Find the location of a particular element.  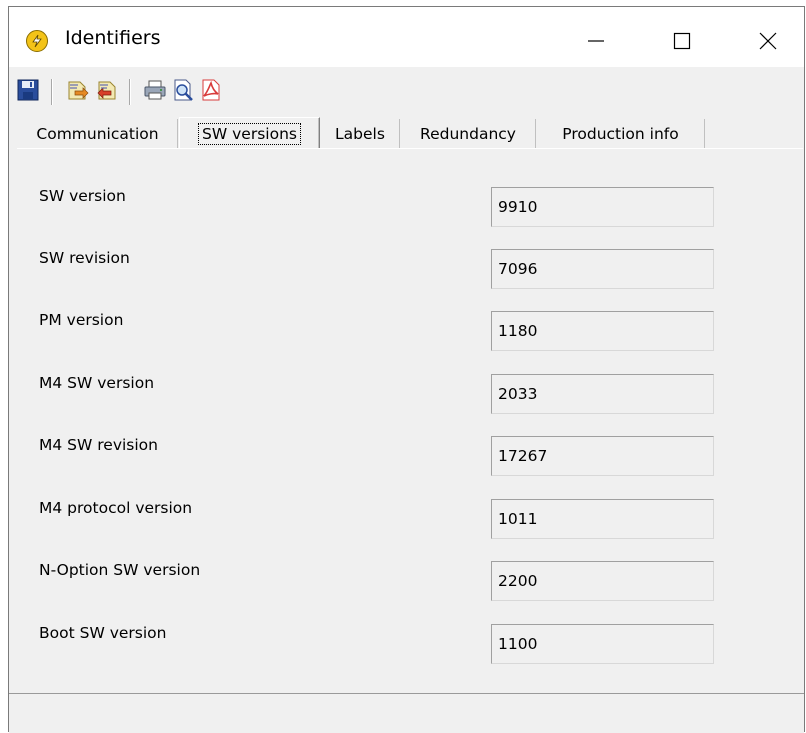

pm-version-field: 1180 is located at coordinates (602, 331).